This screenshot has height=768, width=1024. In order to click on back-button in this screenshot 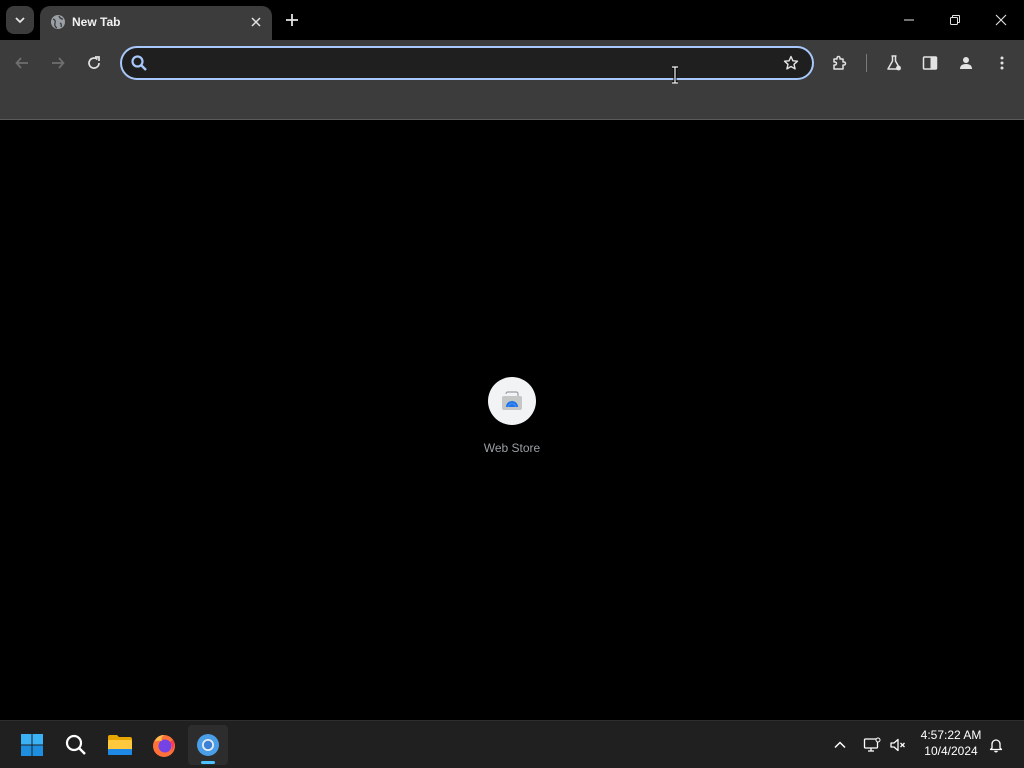, I will do `click(22, 63)`.